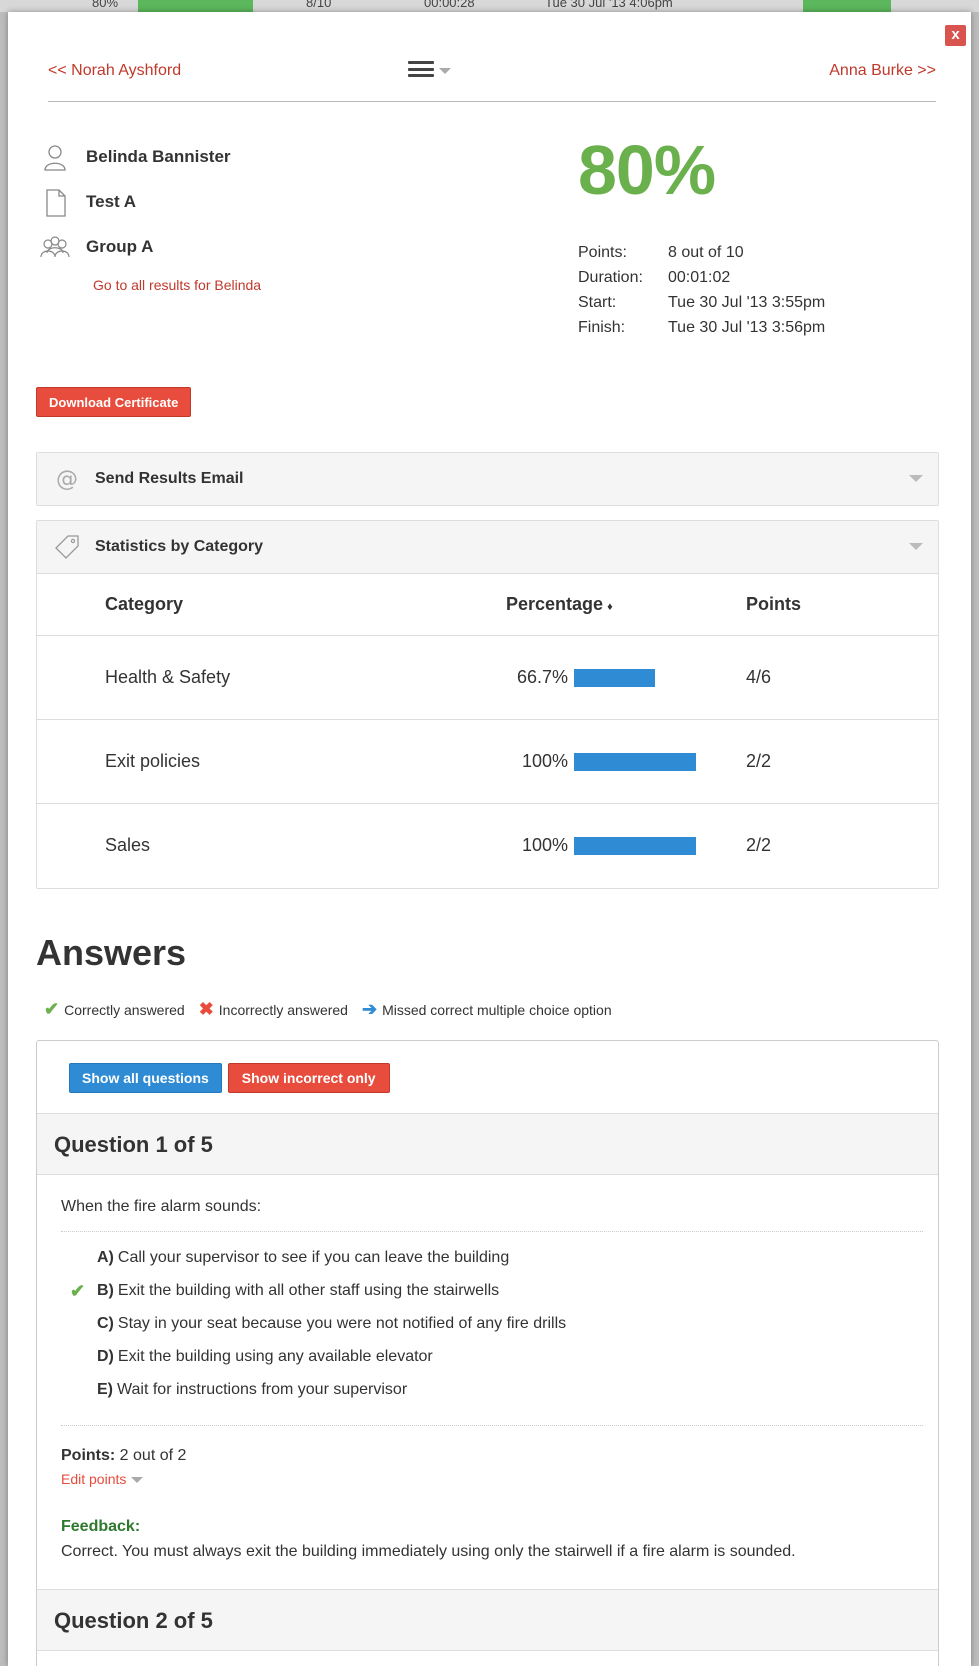  Describe the element at coordinates (114, 402) in the screenshot. I see `download-certificate-button: Download Certificate` at that location.